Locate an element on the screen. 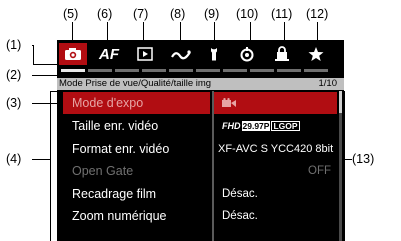  wrench-icon is located at coordinates (214, 54).